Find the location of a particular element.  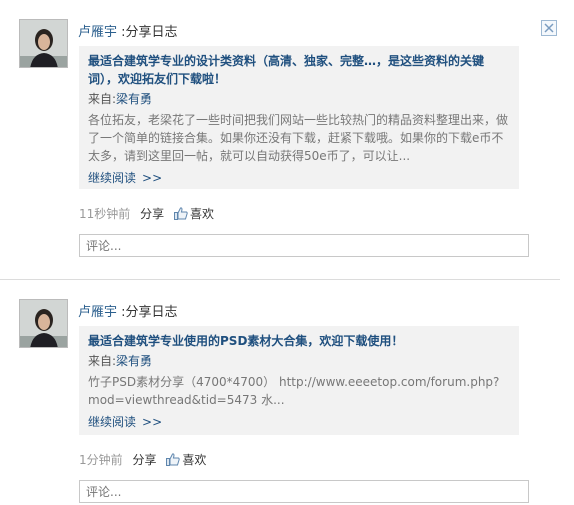

close-x-icon is located at coordinates (549, 28).